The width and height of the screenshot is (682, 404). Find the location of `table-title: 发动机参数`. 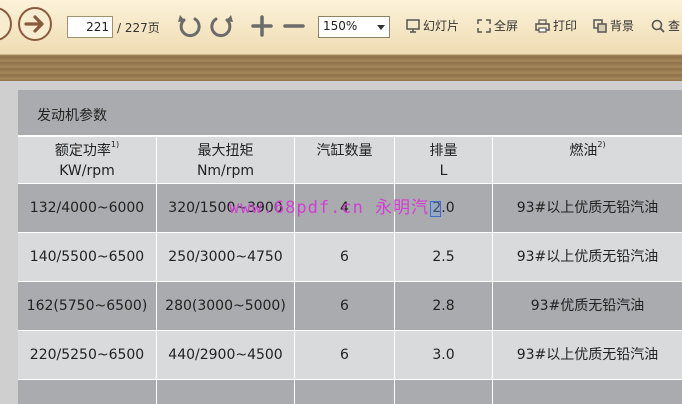

table-title: 发动机参数 is located at coordinates (350, 113).